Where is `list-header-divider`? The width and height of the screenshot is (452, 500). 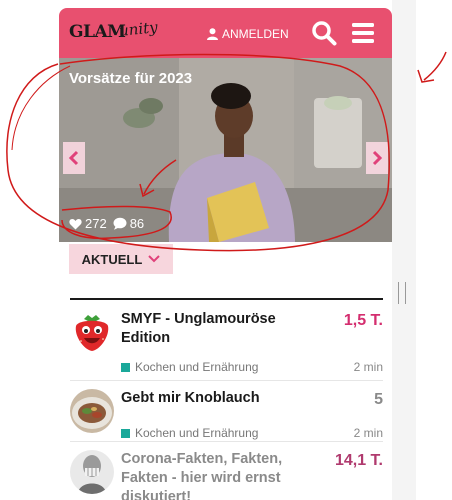 list-header-divider is located at coordinates (226, 299).